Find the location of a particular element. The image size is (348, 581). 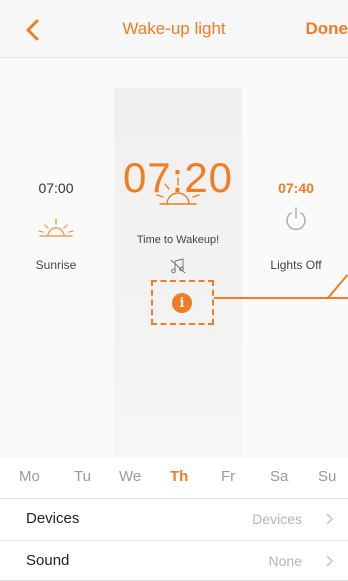

done-button: Done is located at coordinates (327, 29).